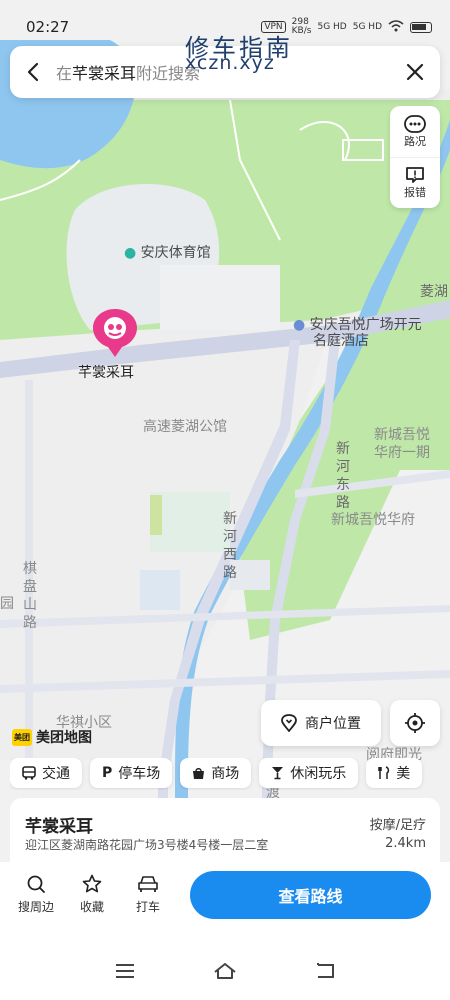 This screenshot has width=450, height=1000. Describe the element at coordinates (147, 907) in the screenshot. I see `taxi-label: 打车` at that location.